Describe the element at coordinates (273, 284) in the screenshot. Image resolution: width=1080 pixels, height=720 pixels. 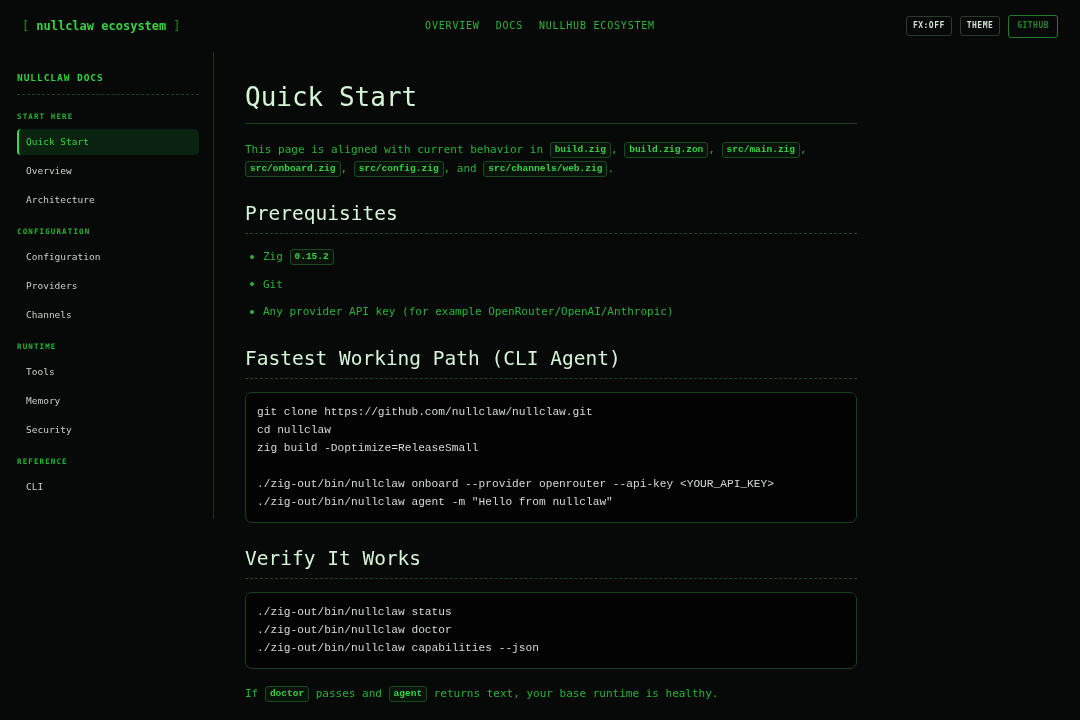
I see `body-text: Git` at that location.